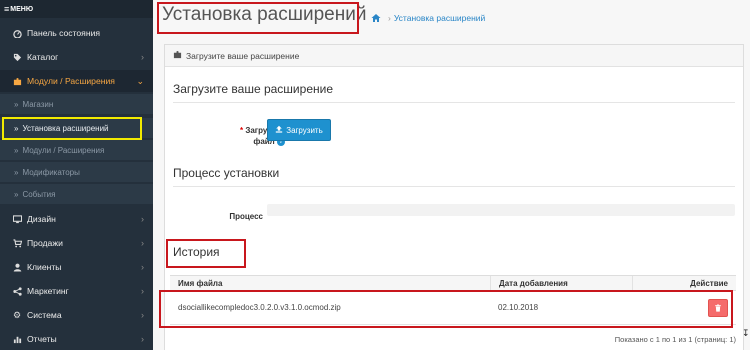  Describe the element at coordinates (41, 219) in the screenshot. I see `sidebar-item-label: Дизайн` at that location.